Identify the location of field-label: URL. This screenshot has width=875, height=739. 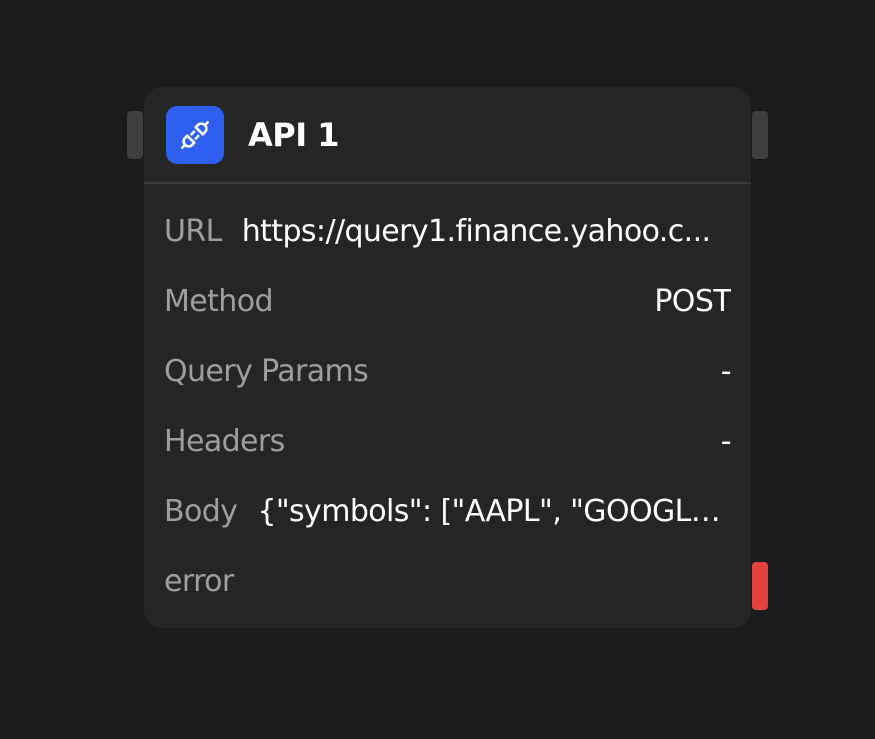
(193, 231).